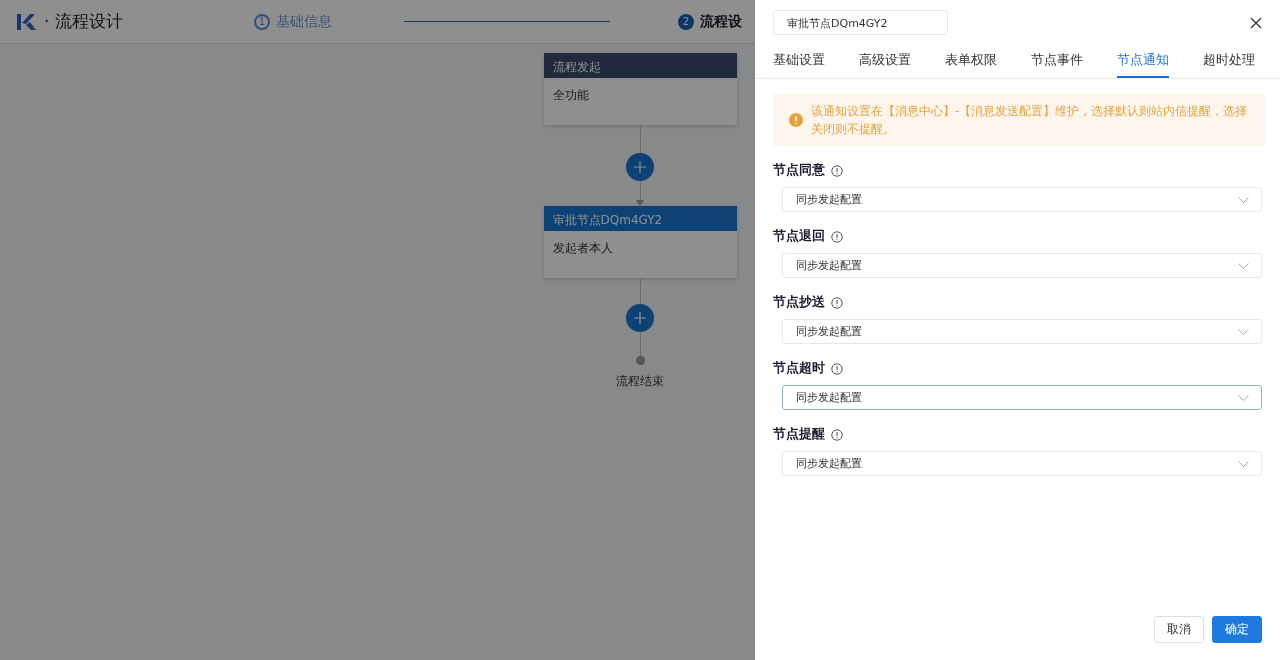 This screenshot has width=1280, height=660. I want to click on node-body: 发起者本人, so click(582, 248).